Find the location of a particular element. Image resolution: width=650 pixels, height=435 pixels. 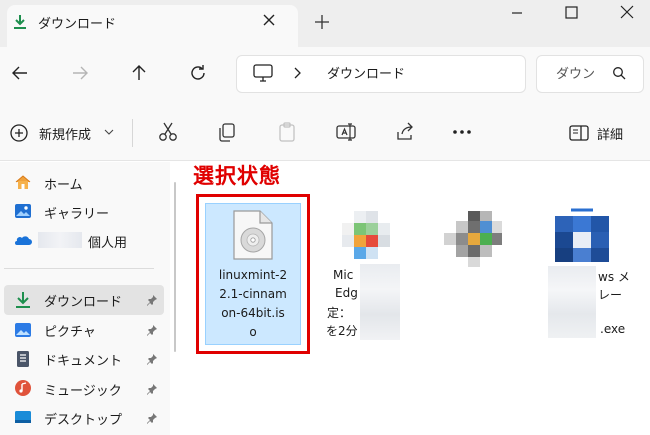

onedrive-icon is located at coordinates (23, 241).